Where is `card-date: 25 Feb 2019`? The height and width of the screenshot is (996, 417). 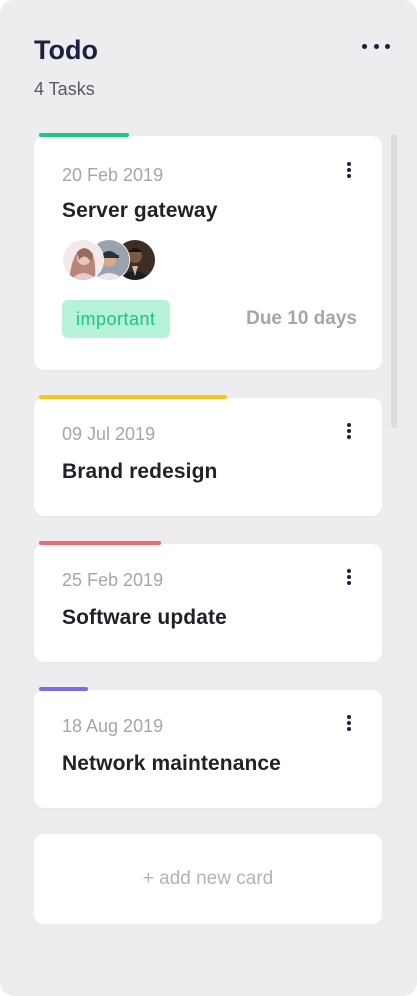
card-date: 25 Feb 2019 is located at coordinates (113, 580).